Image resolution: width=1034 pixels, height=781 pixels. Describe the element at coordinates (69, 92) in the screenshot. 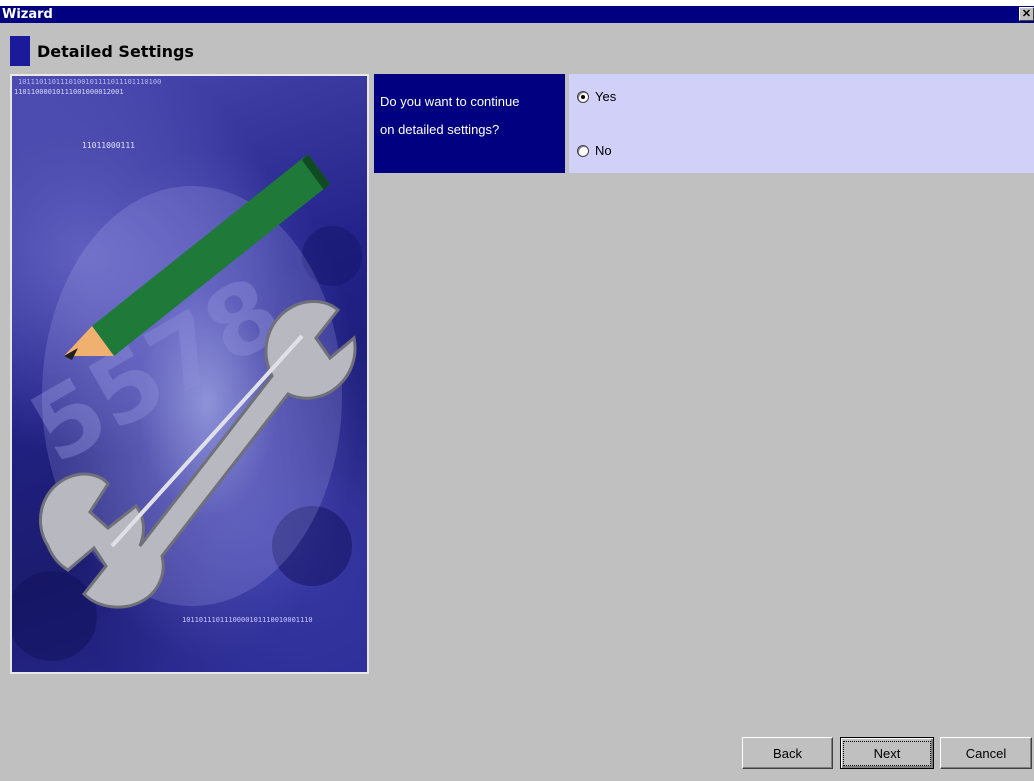

I see `binary-text-2: 11011000010111001000012001` at that location.